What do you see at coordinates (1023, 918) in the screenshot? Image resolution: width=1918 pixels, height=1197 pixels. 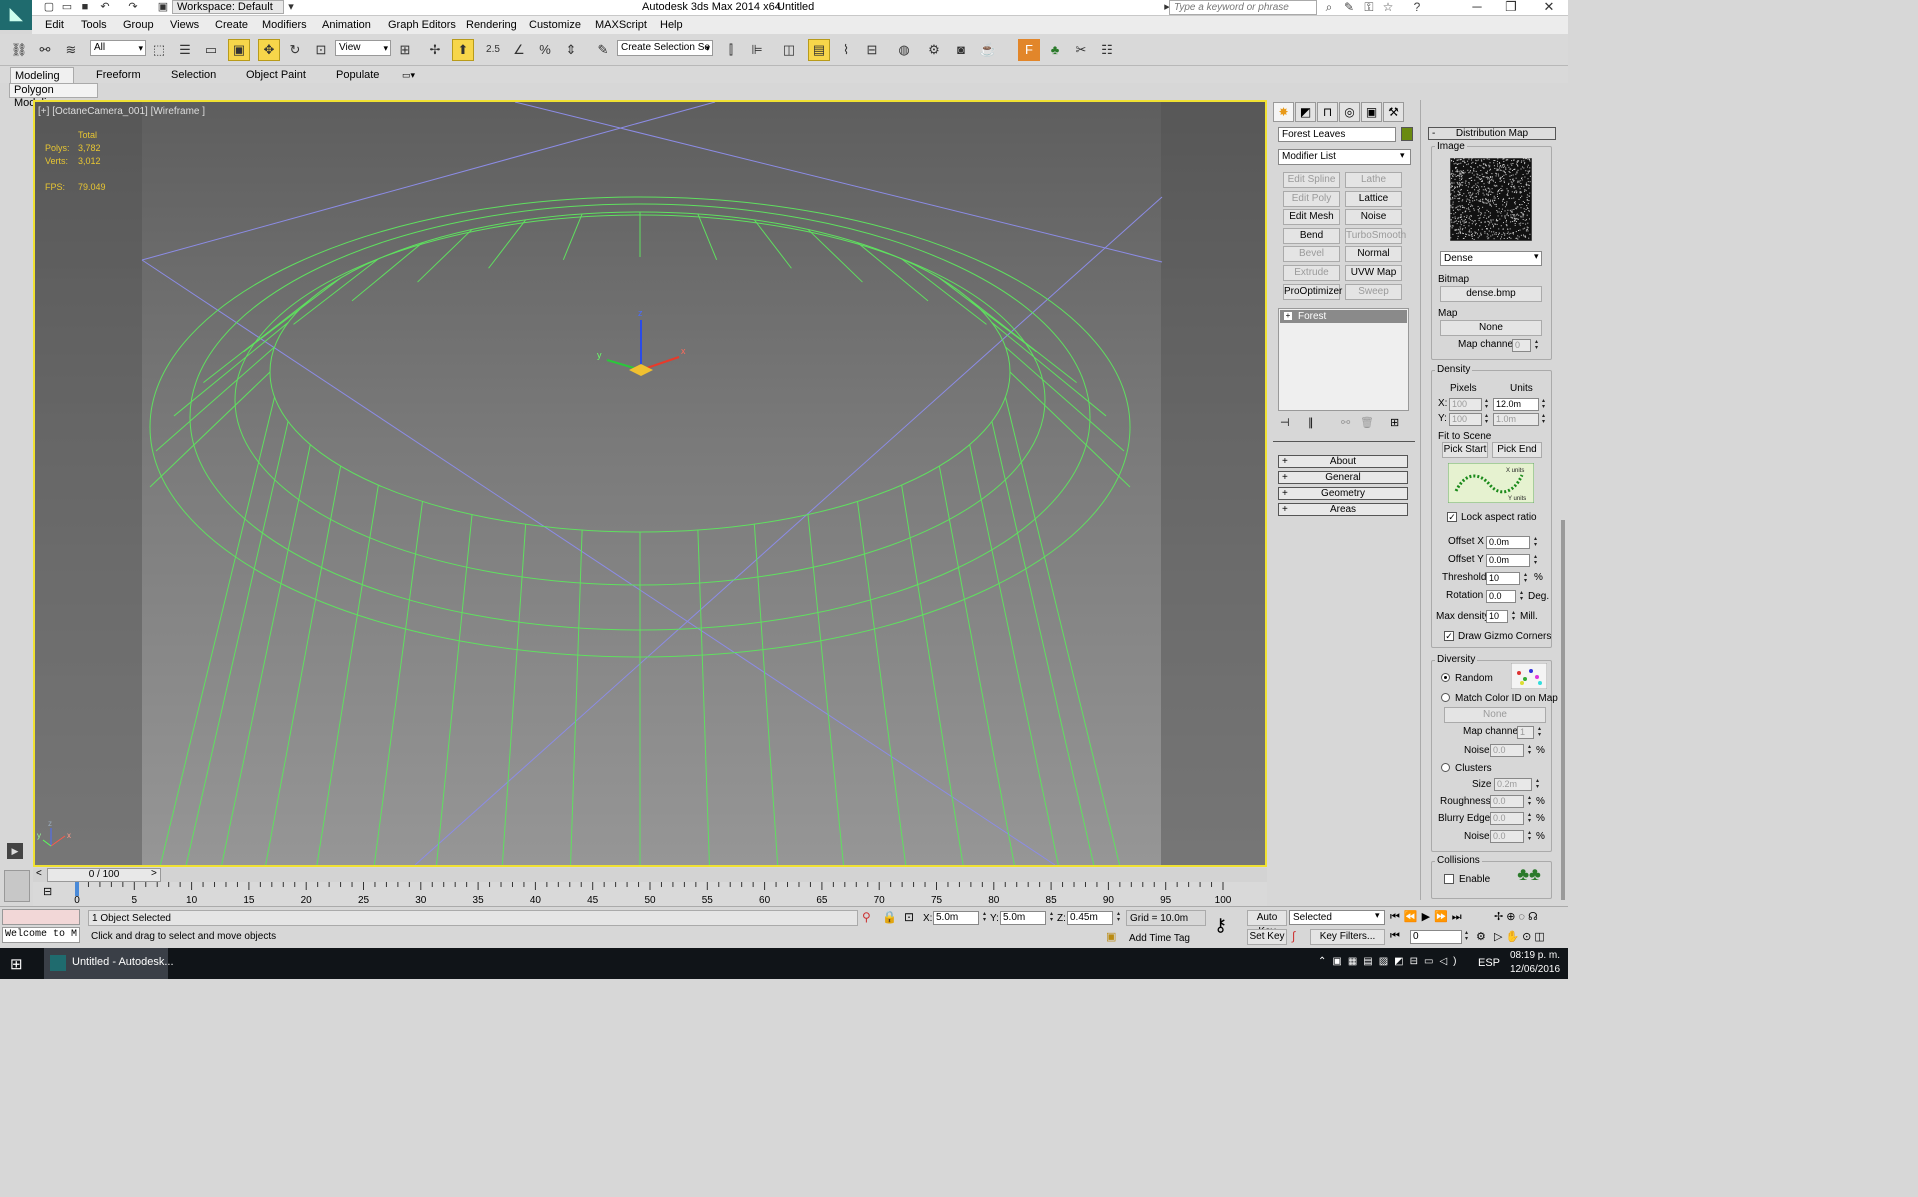 I see `coord-y-field: 5.0m` at bounding box center [1023, 918].